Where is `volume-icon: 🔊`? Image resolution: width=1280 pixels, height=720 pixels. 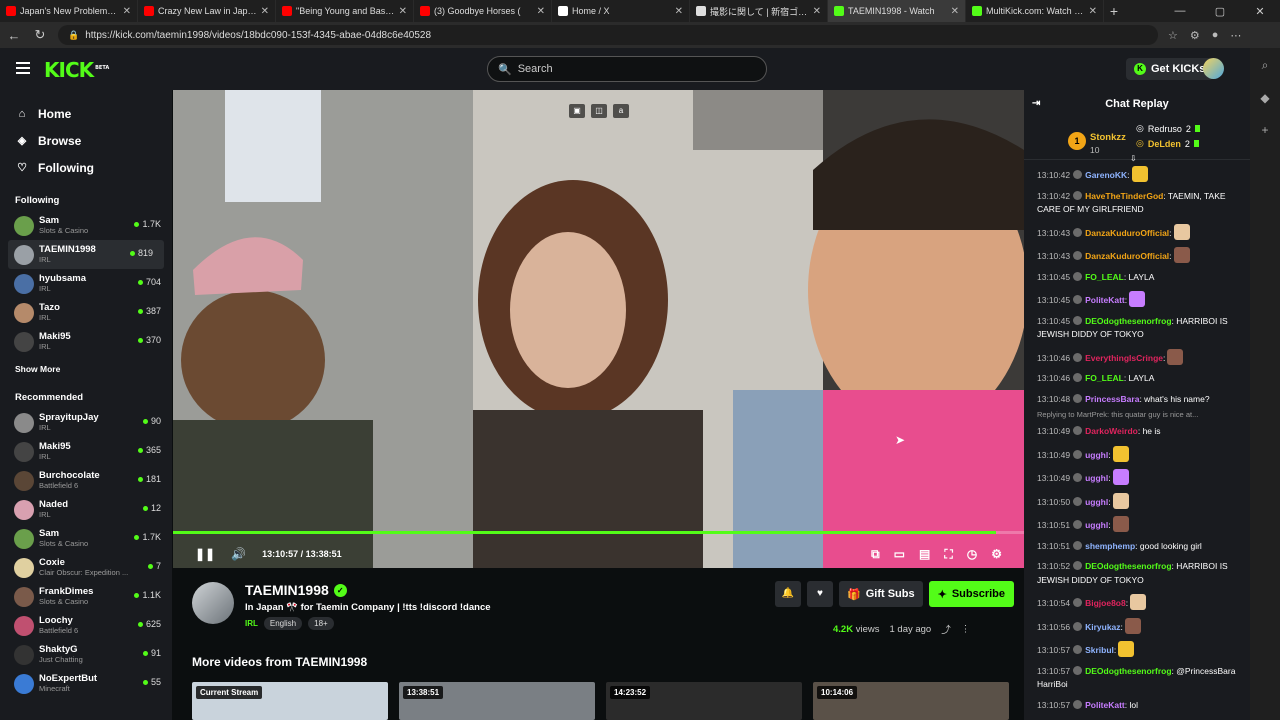 volume-icon: 🔊 is located at coordinates (238, 554).